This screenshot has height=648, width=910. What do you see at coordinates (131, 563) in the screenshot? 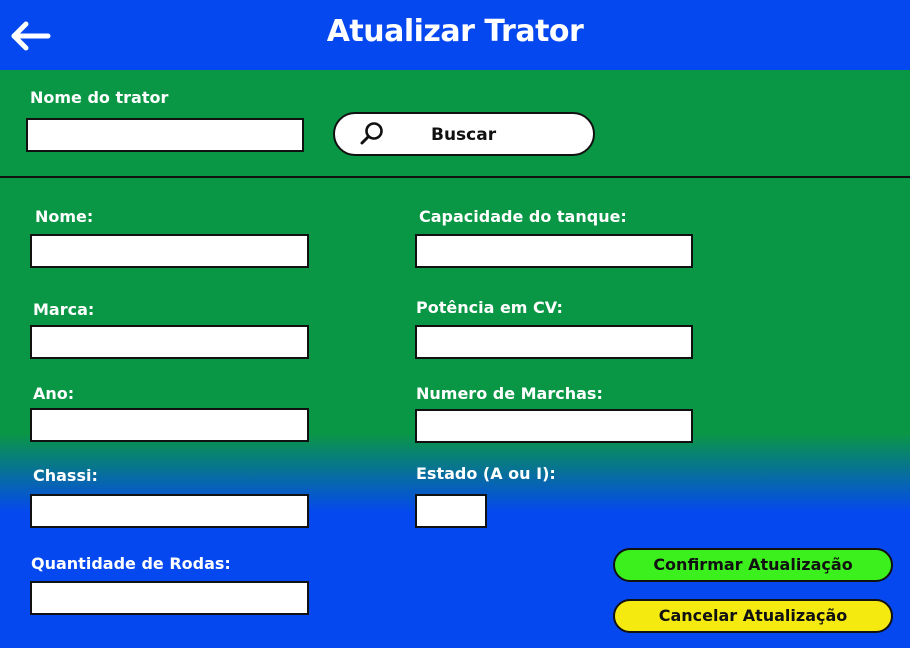
I see `rodas-label: Quantidade de Rodas:` at bounding box center [131, 563].